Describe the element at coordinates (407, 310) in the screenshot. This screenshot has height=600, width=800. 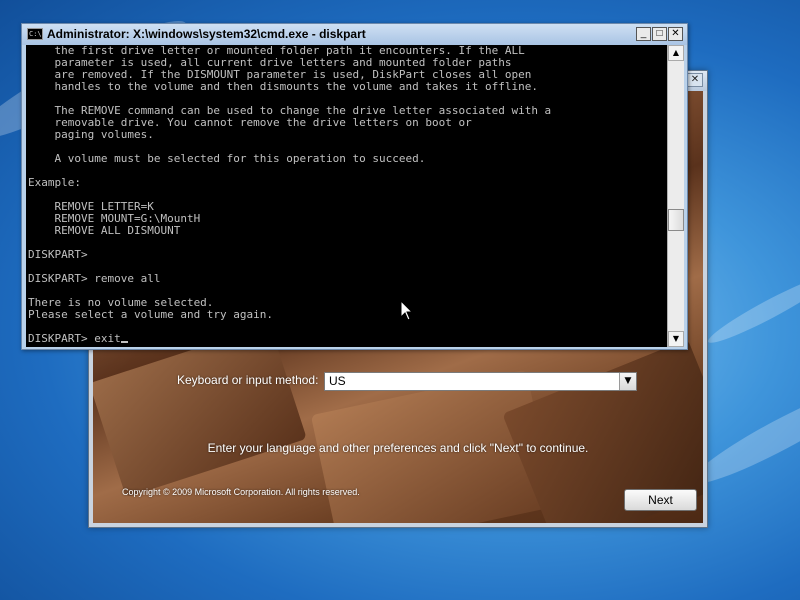
I see `mouse-pointer-icon` at that location.